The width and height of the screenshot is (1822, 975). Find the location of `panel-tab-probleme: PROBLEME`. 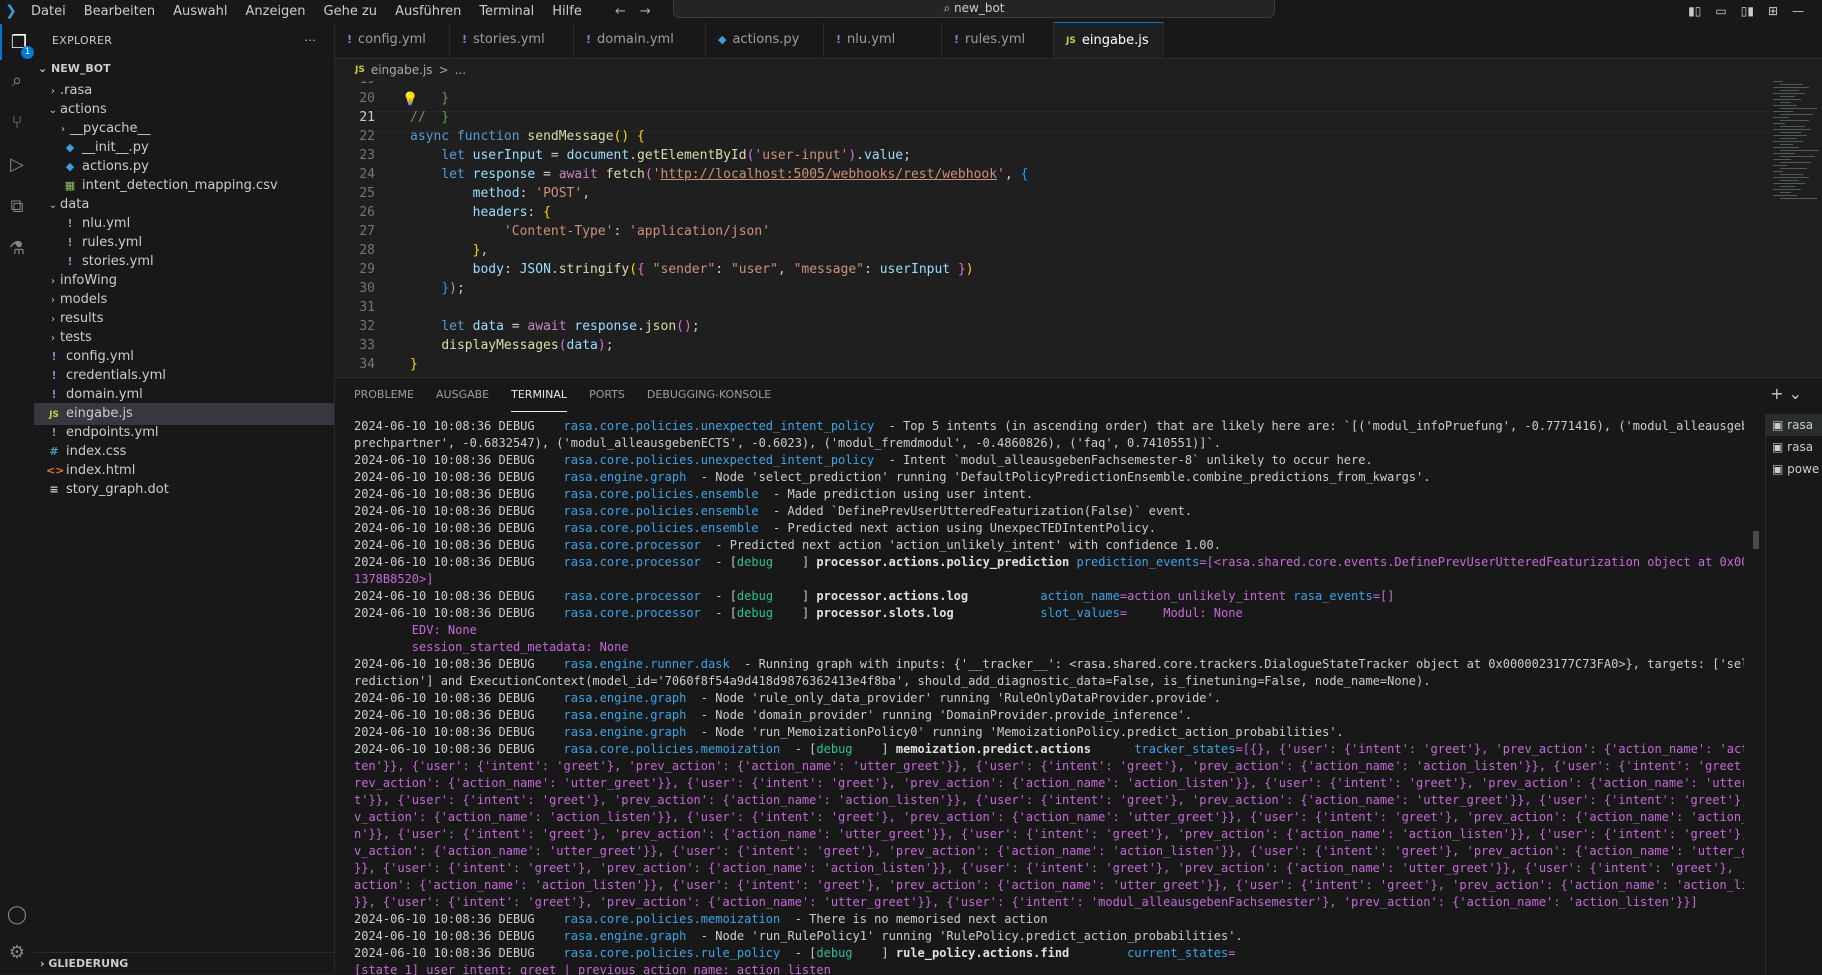

panel-tab-probleme: PROBLEME is located at coordinates (384, 395).